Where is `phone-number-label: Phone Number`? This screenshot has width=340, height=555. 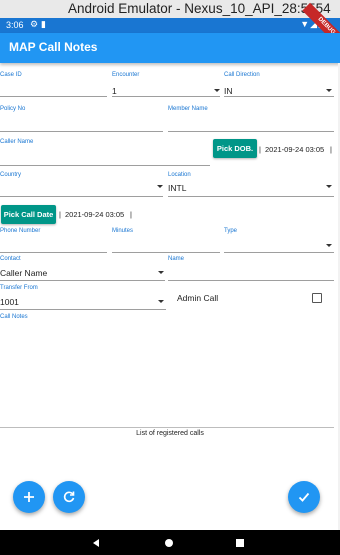
phone-number-label: Phone Number is located at coordinates (20, 231).